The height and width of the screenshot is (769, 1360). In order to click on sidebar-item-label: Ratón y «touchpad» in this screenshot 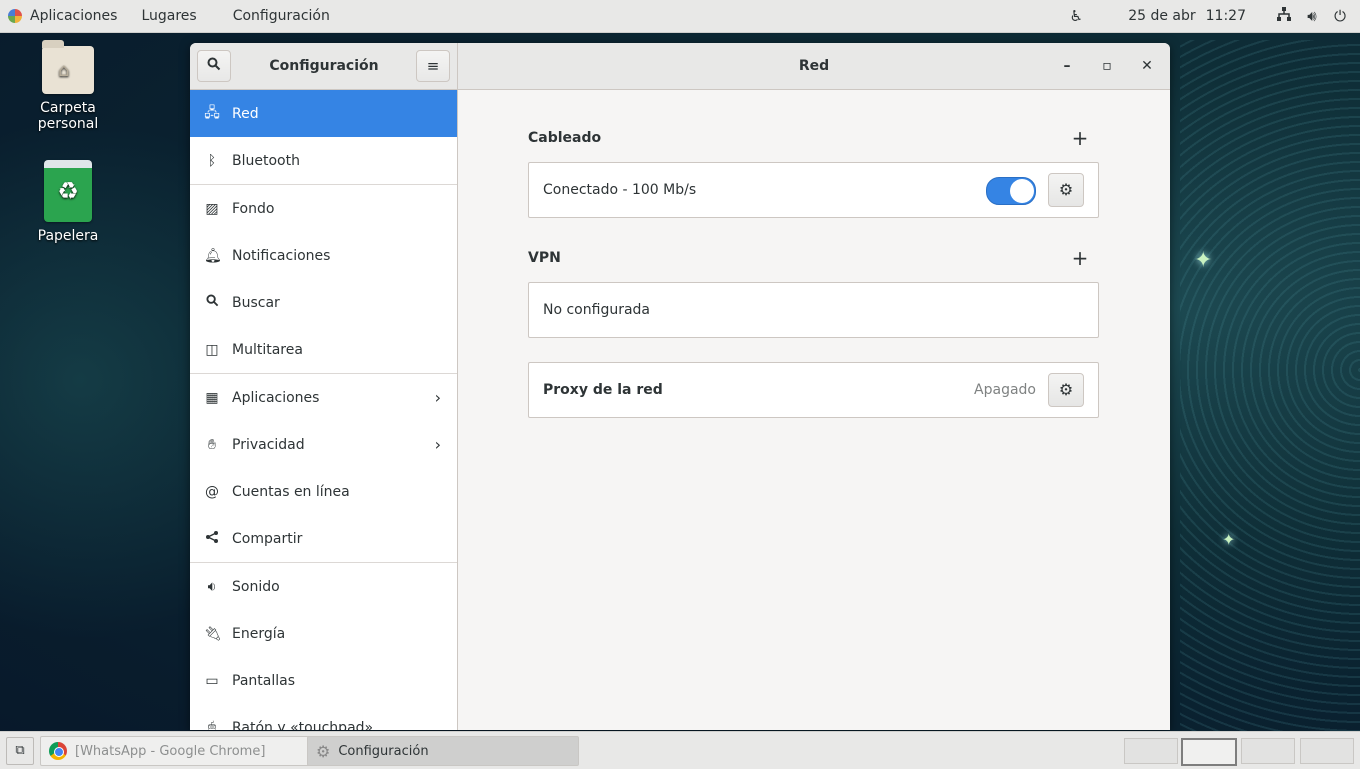, I will do `click(303, 725)`.